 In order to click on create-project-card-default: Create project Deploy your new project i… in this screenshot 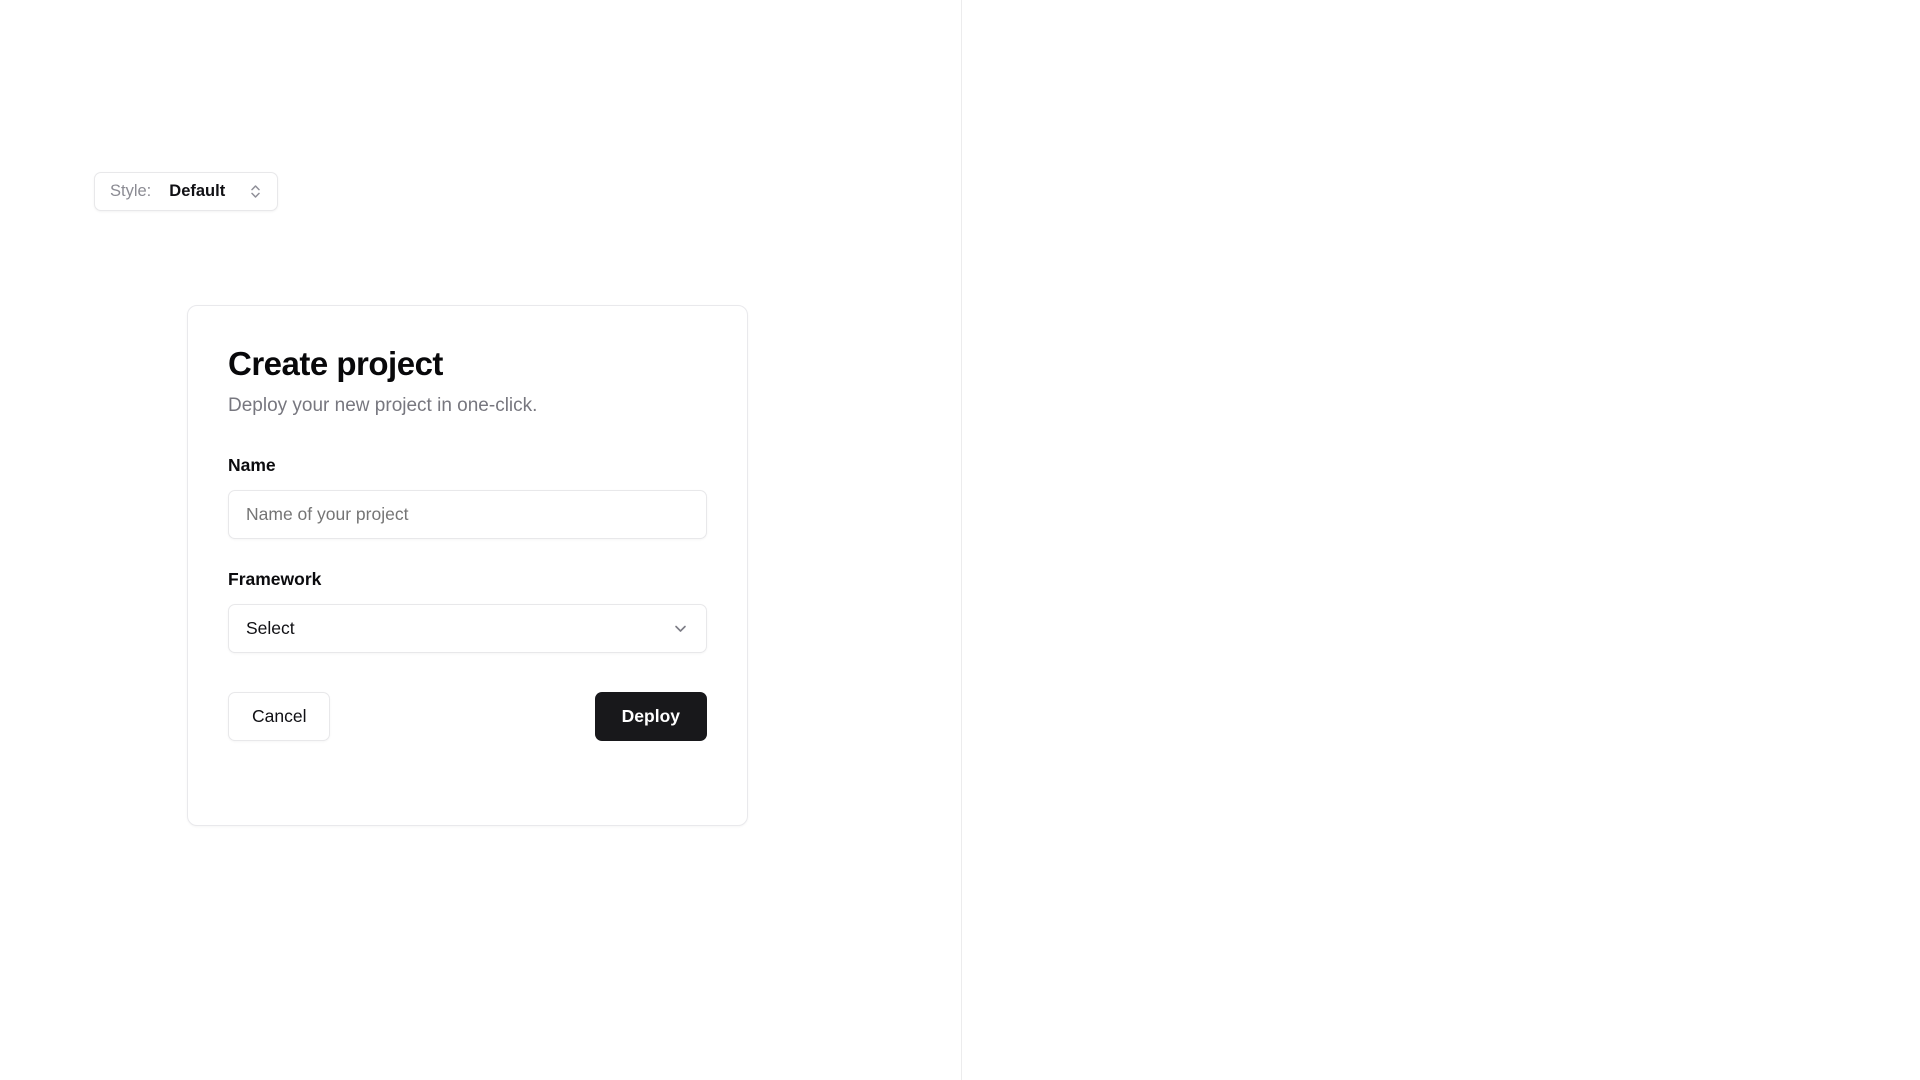, I will do `click(467, 565)`.